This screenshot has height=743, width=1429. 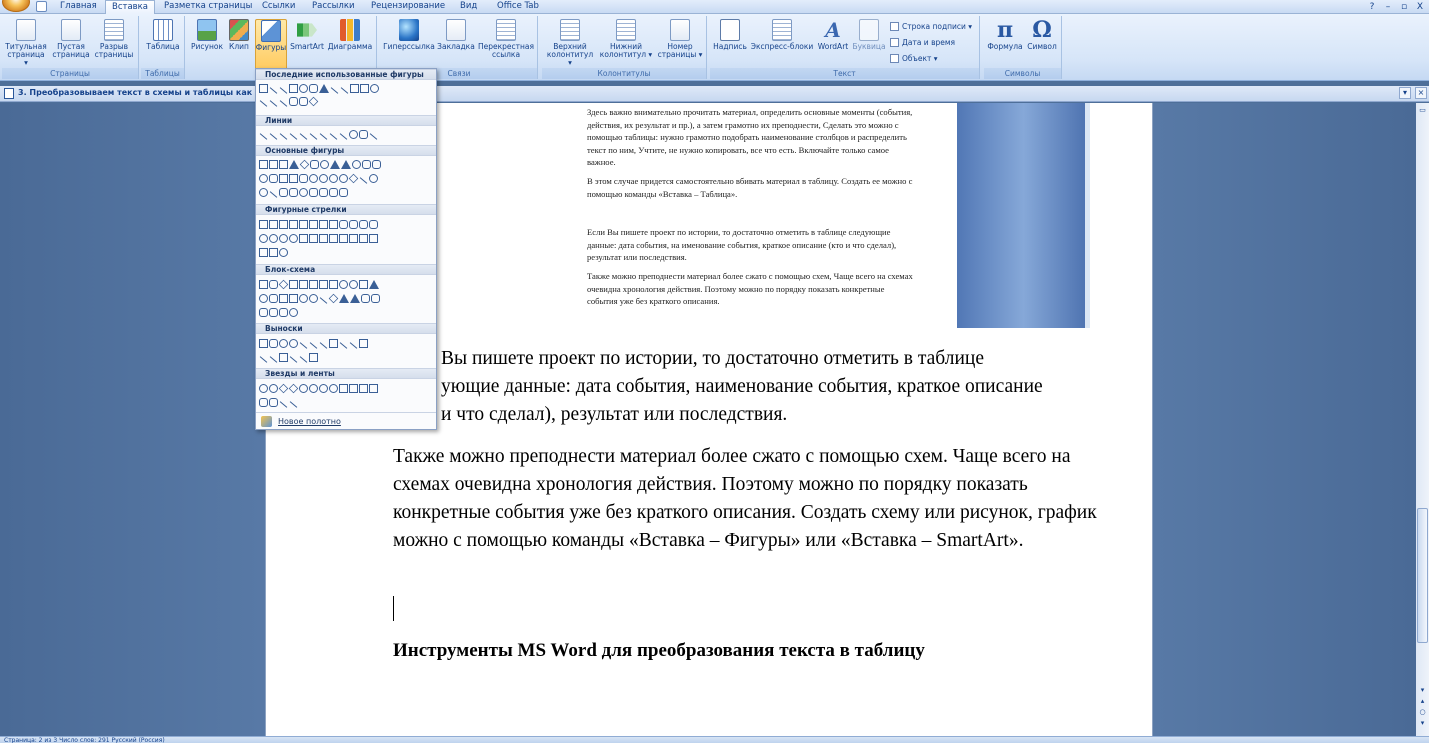 What do you see at coordinates (283, 224) in the screenshot?
I see `up-arrow-shape-icon` at bounding box center [283, 224].